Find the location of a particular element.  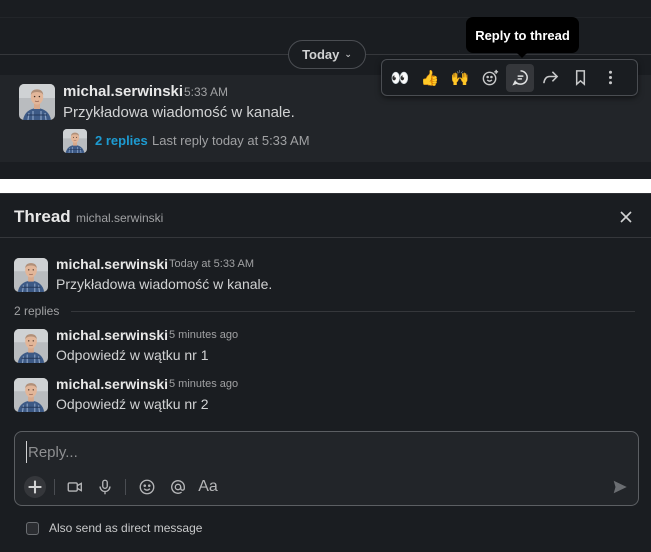

reply-composer: Aa is located at coordinates (326, 468).